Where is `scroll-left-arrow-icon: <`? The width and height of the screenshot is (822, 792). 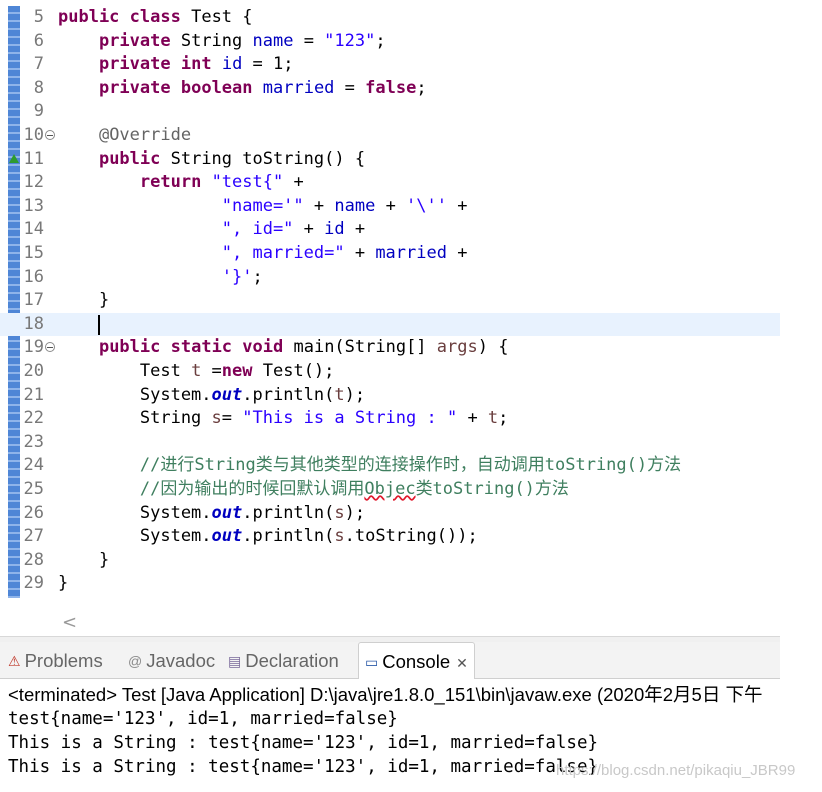
scroll-left-arrow-icon: < is located at coordinates (69, 622).